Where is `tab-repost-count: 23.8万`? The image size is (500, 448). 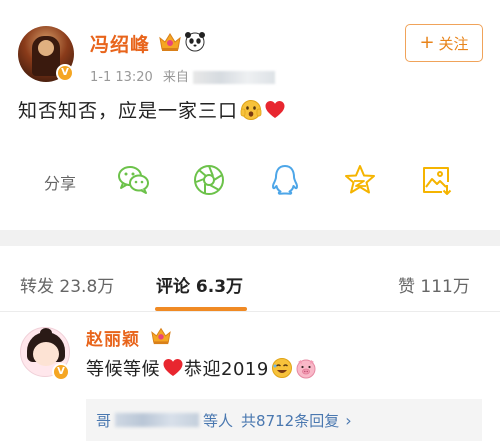
tab-repost-count: 23.8万 is located at coordinates (87, 287).